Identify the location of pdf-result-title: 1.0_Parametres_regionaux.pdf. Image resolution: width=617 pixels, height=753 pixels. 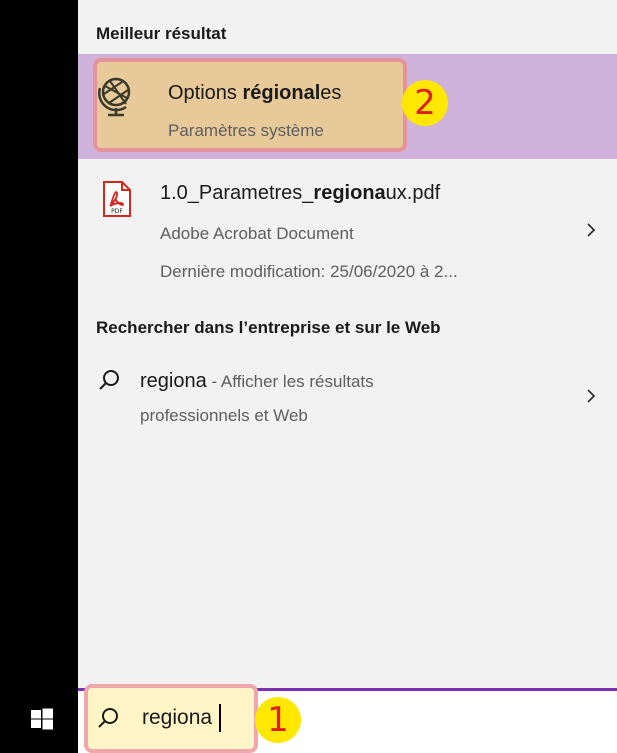
(300, 193).